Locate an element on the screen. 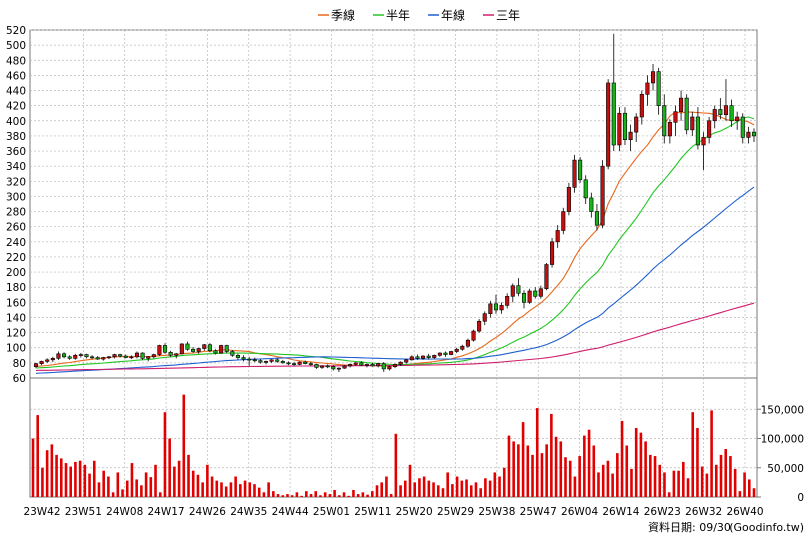  price-tick-label: 340 is located at coordinates (16, 167).